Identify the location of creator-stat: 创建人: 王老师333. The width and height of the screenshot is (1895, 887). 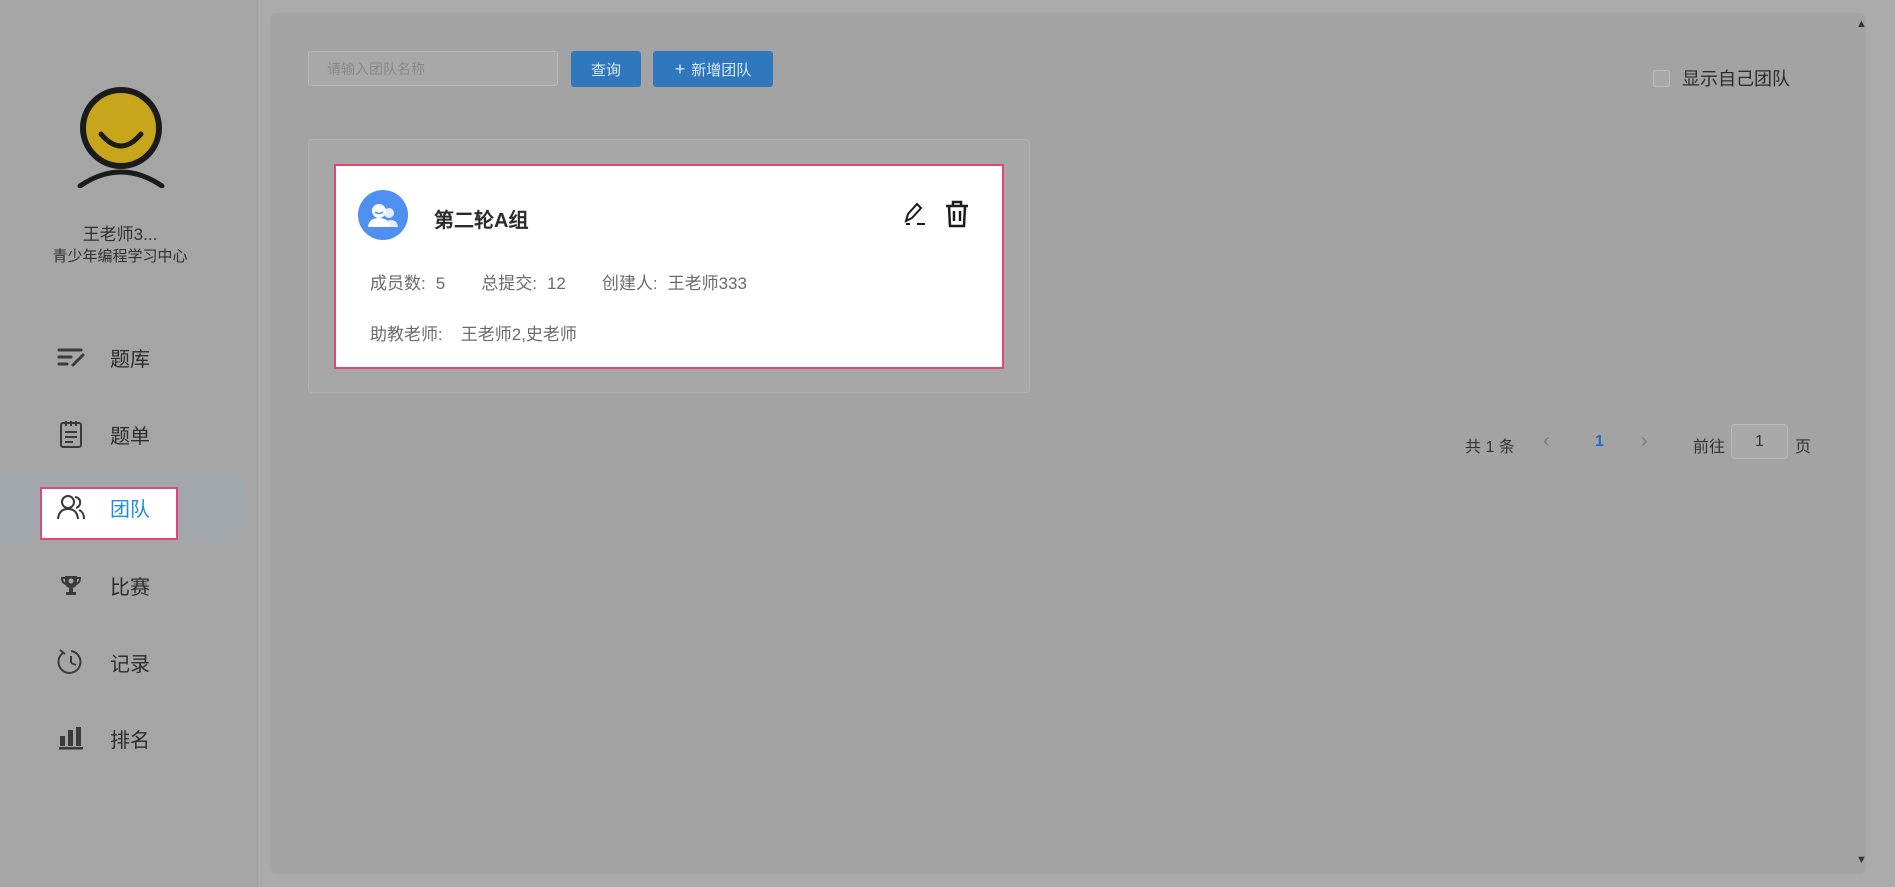
(674, 283).